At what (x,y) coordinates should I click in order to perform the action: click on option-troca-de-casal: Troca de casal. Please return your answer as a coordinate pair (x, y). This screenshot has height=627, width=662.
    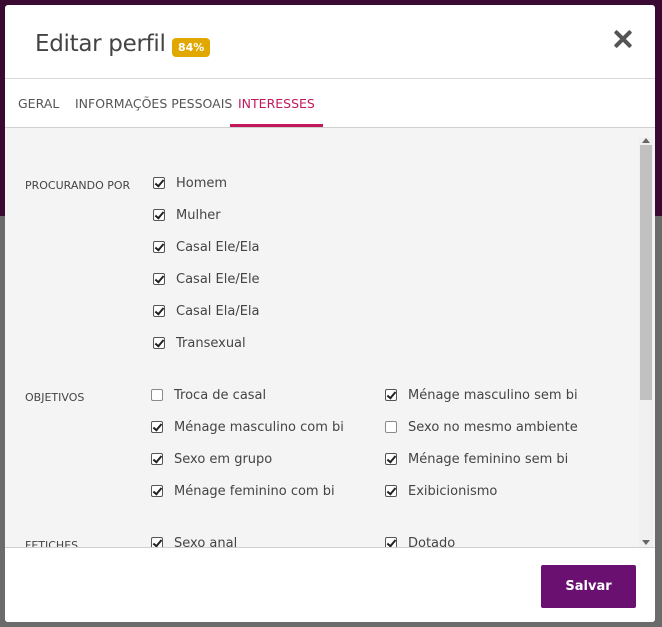
    Looking at the image, I should click on (208, 395).